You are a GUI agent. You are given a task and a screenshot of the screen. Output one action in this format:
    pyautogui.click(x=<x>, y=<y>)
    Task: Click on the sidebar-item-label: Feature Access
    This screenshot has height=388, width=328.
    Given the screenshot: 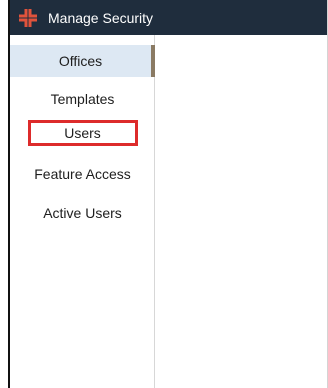 What is the action you would take?
    pyautogui.click(x=82, y=174)
    